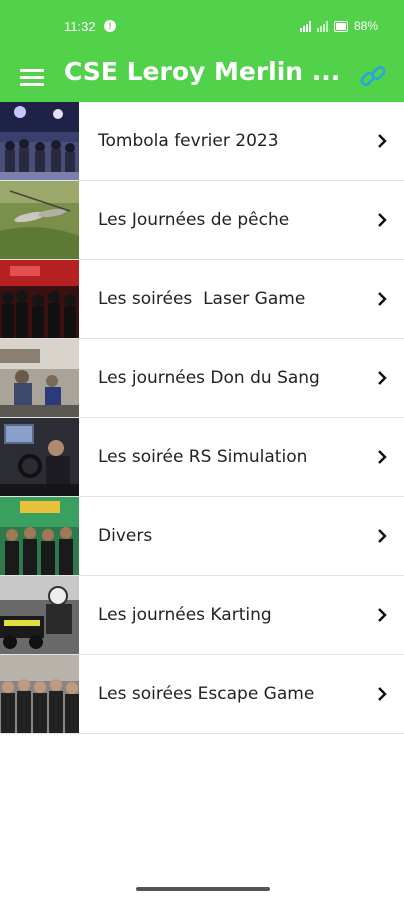 Image resolution: width=404 pixels, height=900 pixels. I want to click on item-label: Tombola fevrier 2023, so click(188, 141).